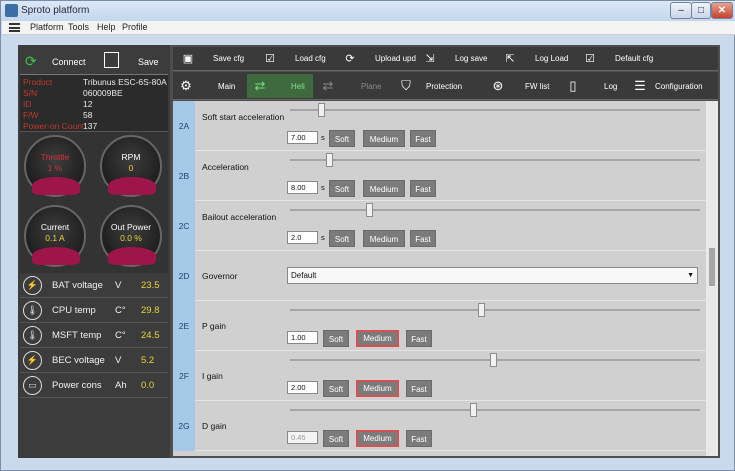 This screenshot has height=471, width=735. What do you see at coordinates (11, 10) in the screenshot?
I see `app-icon` at bounding box center [11, 10].